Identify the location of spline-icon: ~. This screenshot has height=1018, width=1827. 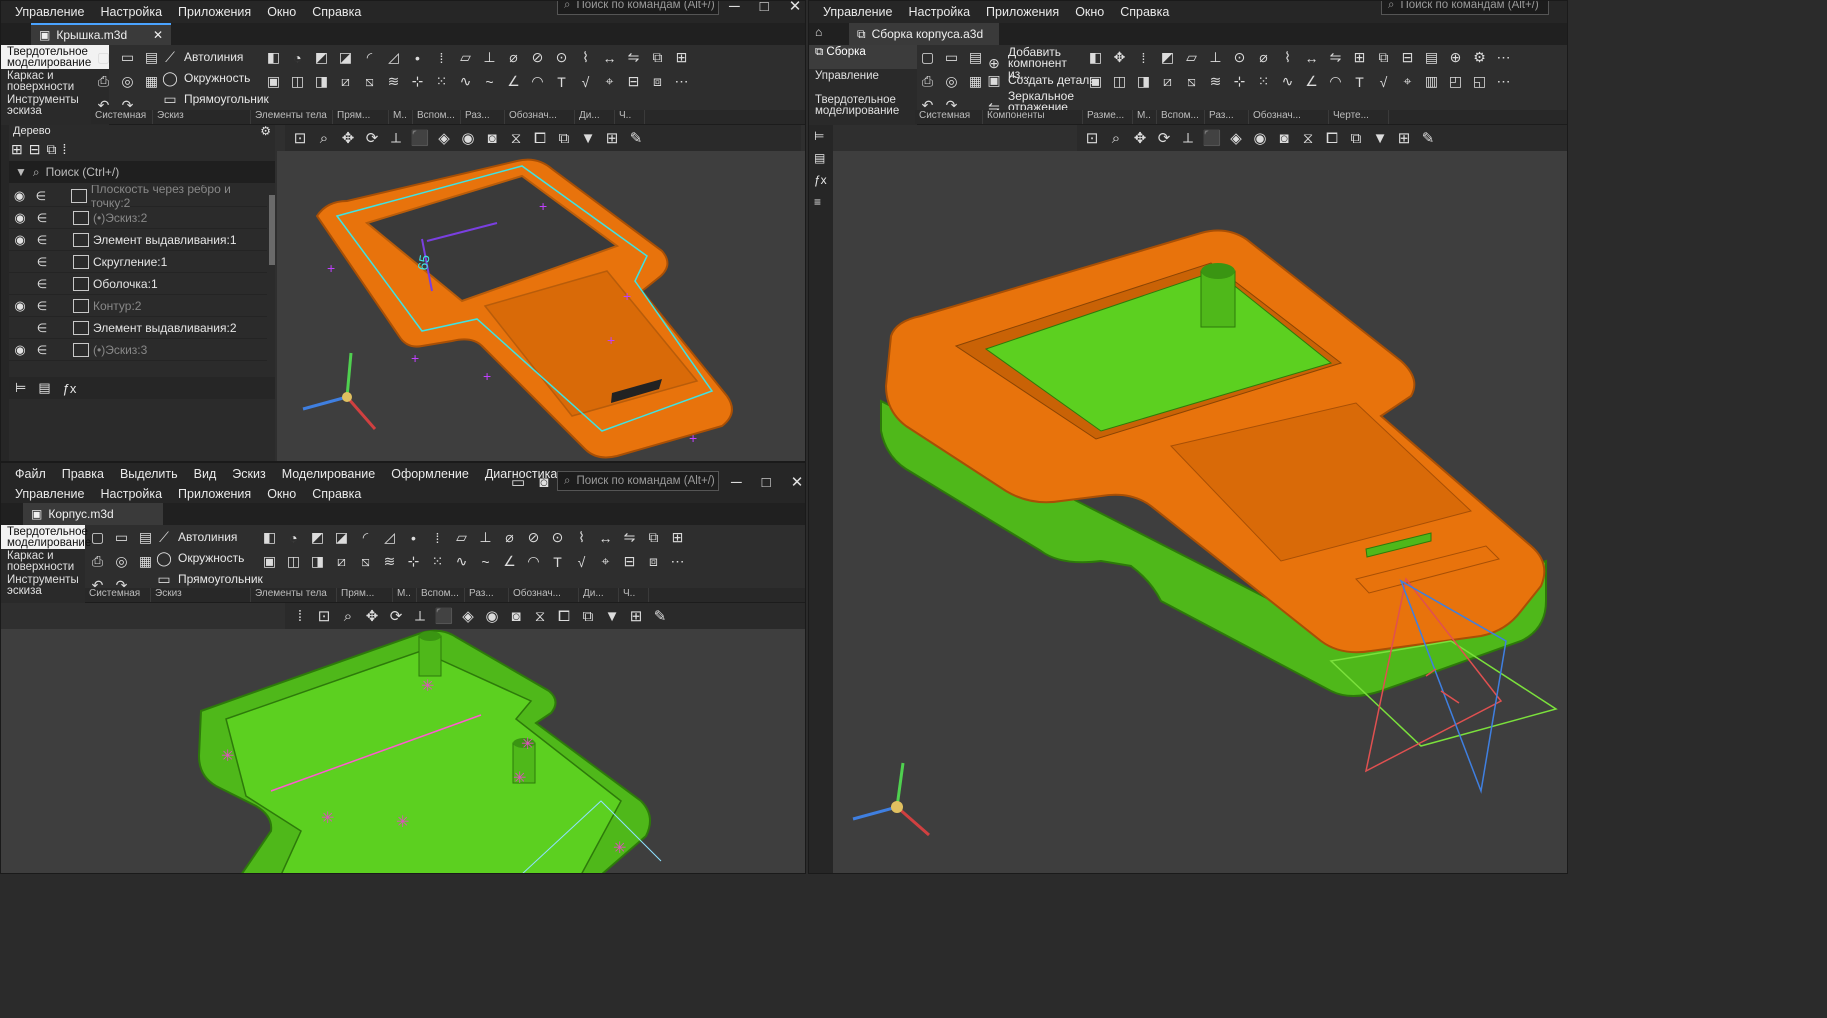
(485, 561).